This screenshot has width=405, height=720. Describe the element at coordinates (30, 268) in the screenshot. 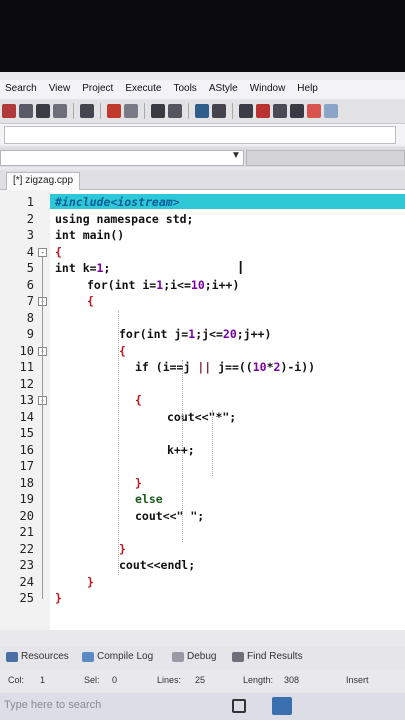

I see `line-number: 5` at that location.